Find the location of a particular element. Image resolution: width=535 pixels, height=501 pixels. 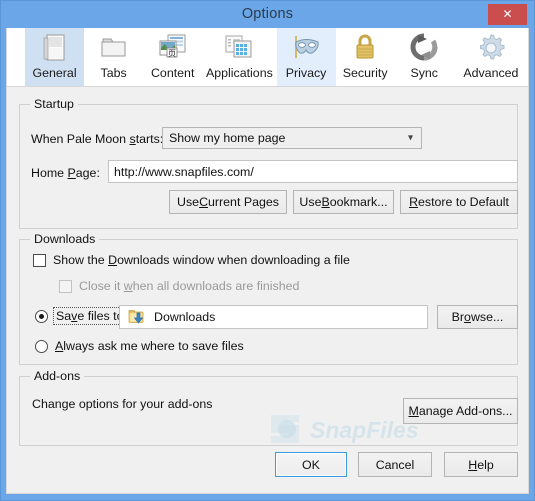

tab-sync: Sync is located at coordinates (424, 57).